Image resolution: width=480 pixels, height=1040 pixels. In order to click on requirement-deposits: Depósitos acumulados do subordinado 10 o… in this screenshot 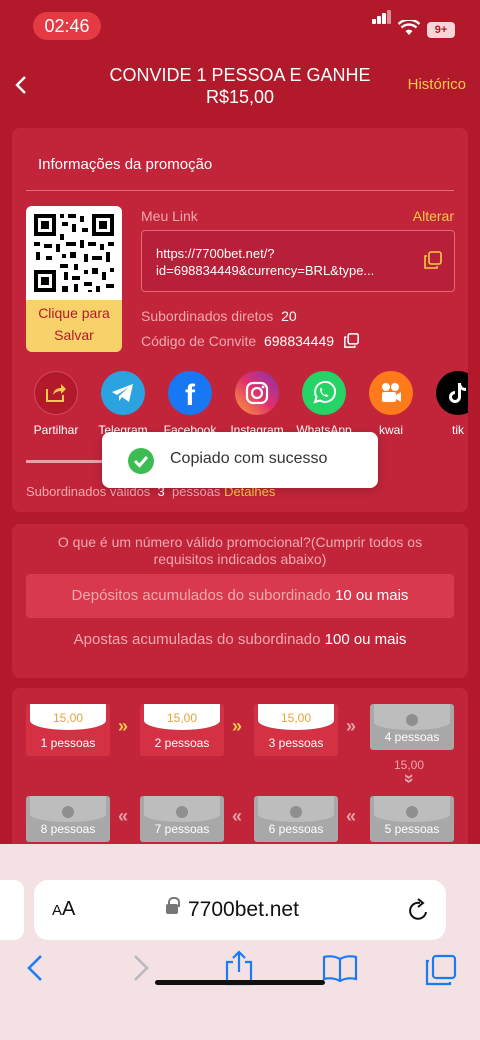, I will do `click(240, 596)`.